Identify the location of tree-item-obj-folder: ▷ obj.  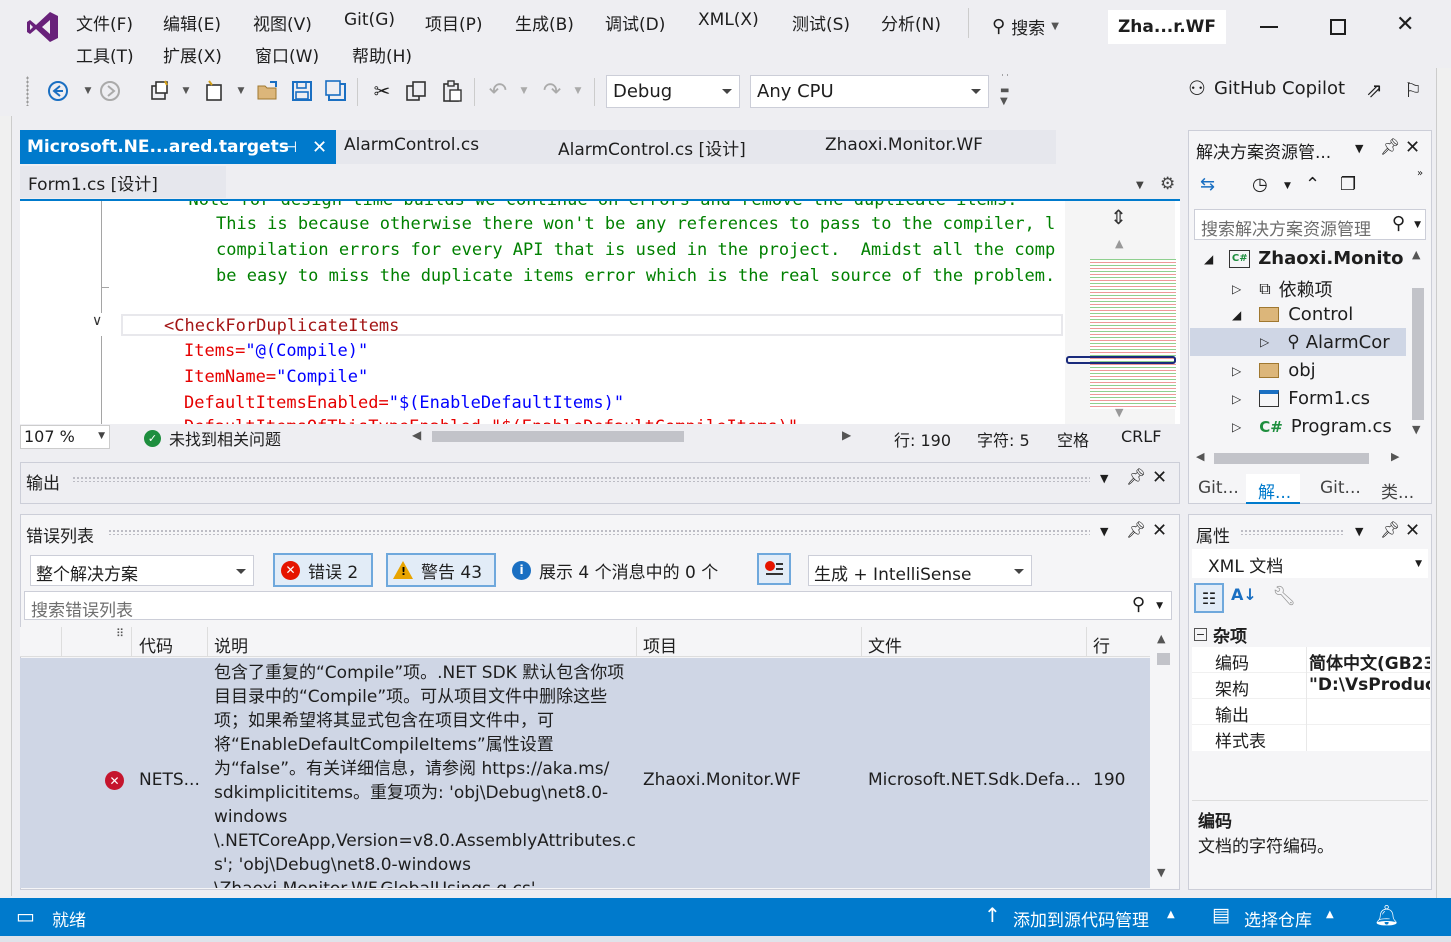
(1274, 370).